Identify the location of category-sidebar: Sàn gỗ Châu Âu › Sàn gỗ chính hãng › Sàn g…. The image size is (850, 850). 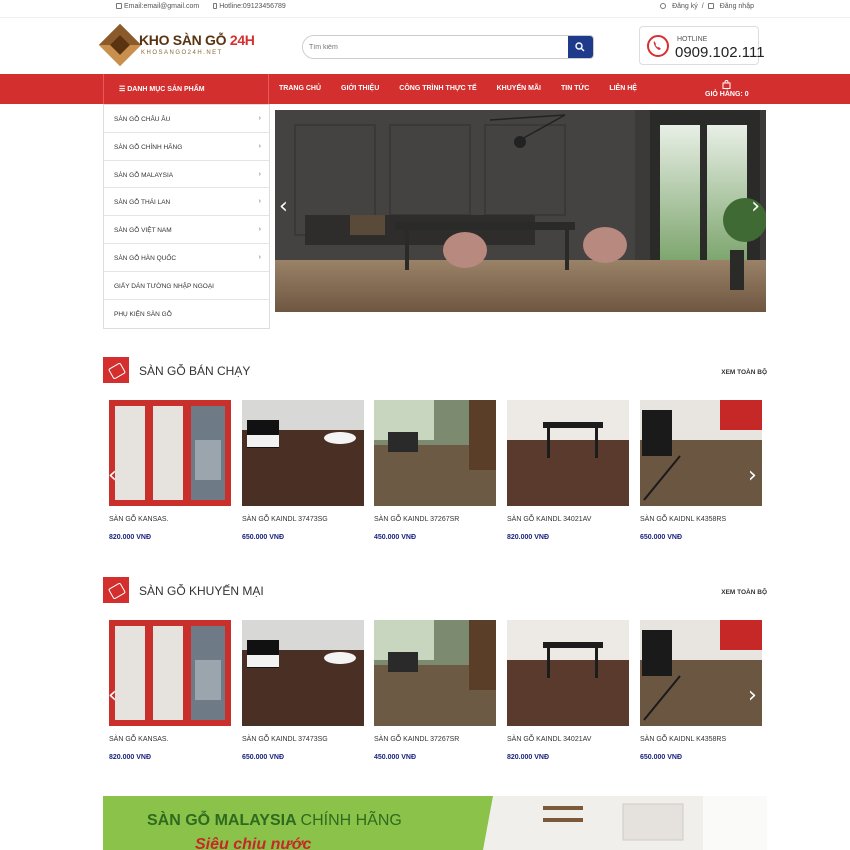
(186, 216).